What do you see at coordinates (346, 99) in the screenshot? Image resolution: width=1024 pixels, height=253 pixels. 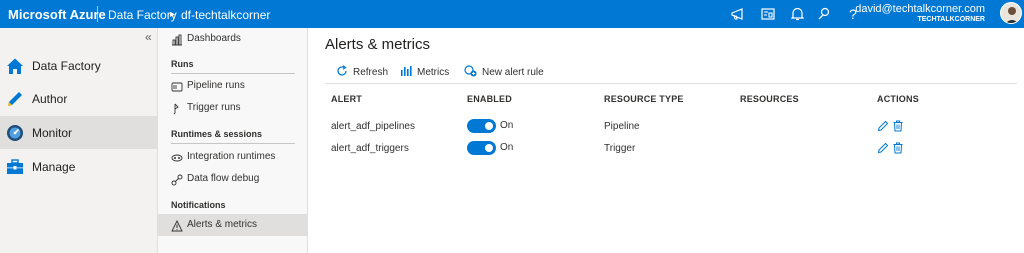 I see `column-header-alert: ALERT` at bounding box center [346, 99].